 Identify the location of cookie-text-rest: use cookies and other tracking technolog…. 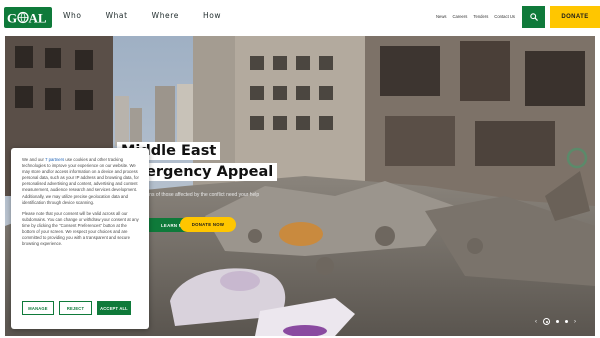
(80, 181).